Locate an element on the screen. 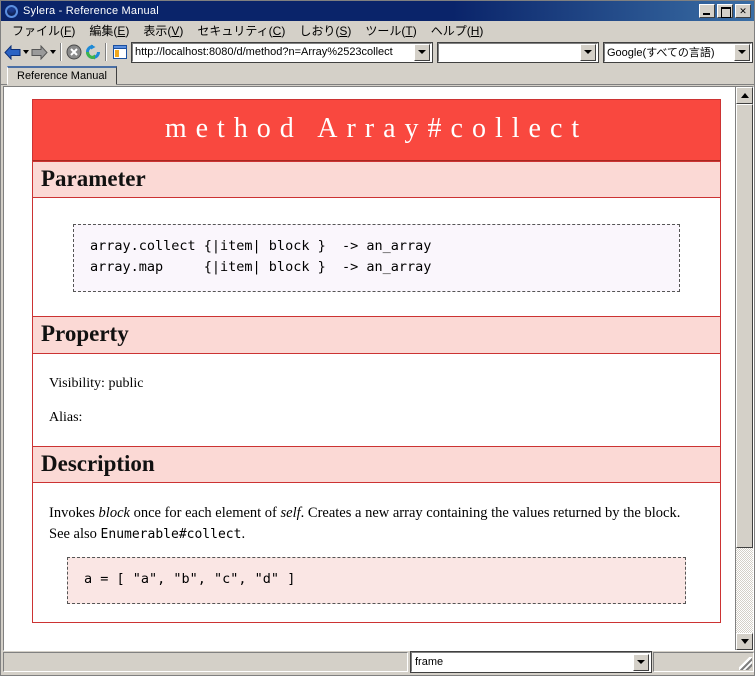 This screenshot has height=676, width=755. property-alias: Alias: is located at coordinates (66, 417).